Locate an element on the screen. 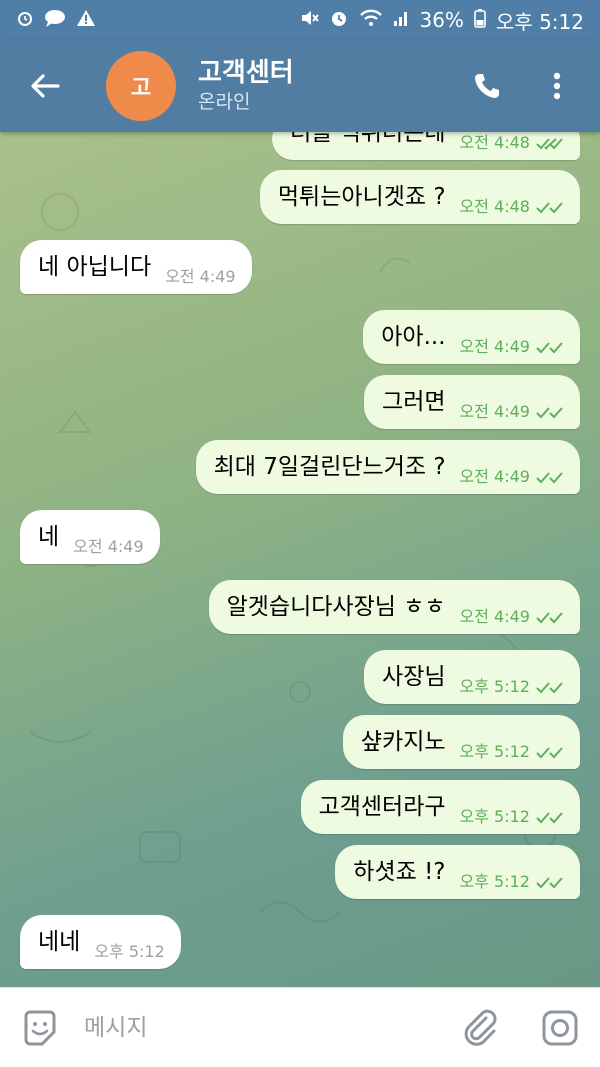  more-vertical-icon is located at coordinates (557, 86).